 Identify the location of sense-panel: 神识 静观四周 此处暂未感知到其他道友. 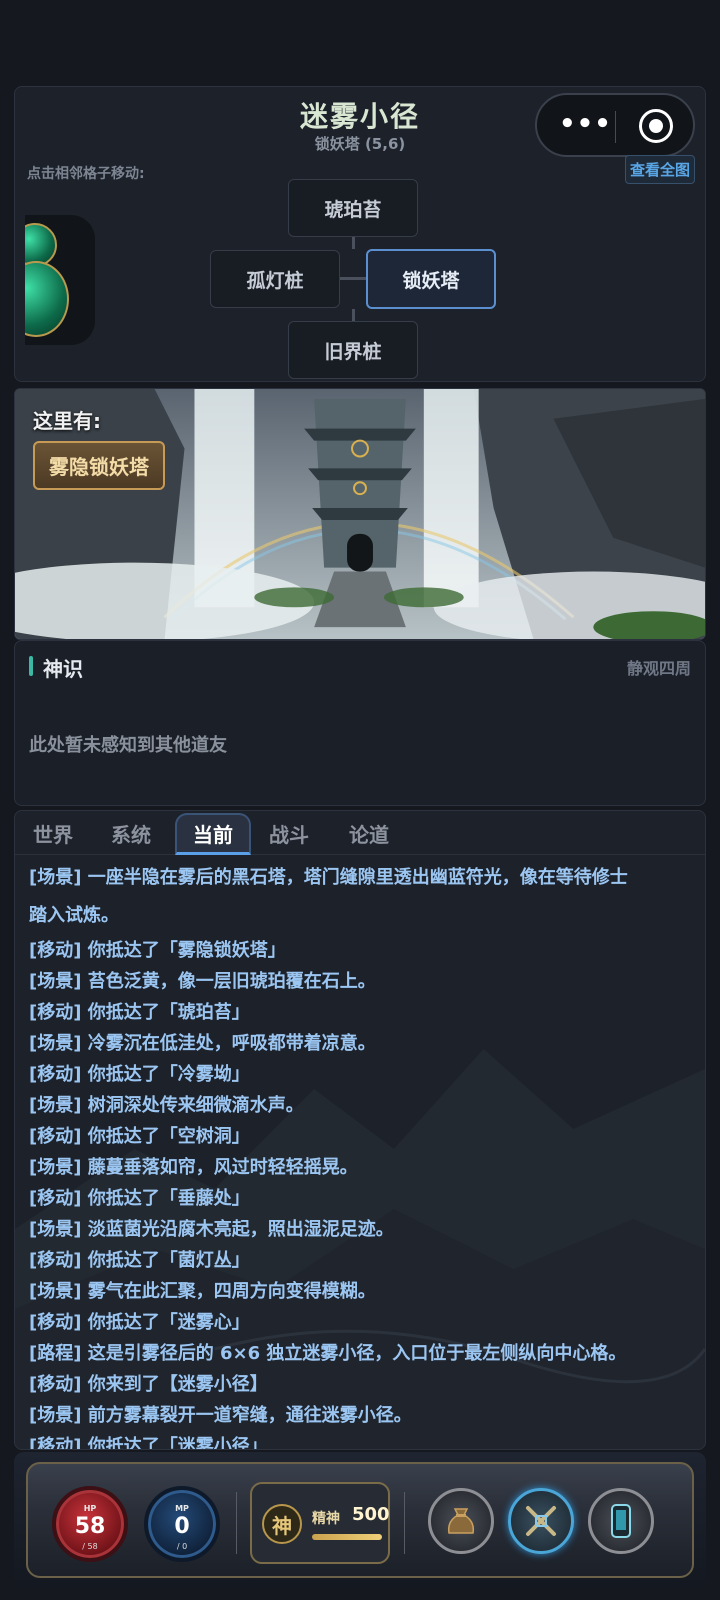
(360, 723).